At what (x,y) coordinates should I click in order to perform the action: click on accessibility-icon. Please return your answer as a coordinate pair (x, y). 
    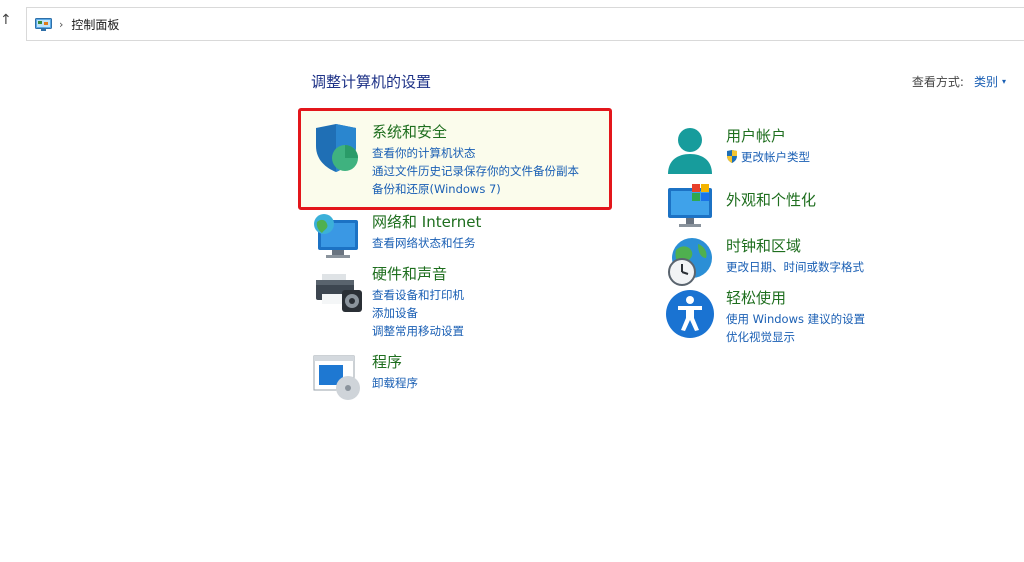
    Looking at the image, I should click on (692, 314).